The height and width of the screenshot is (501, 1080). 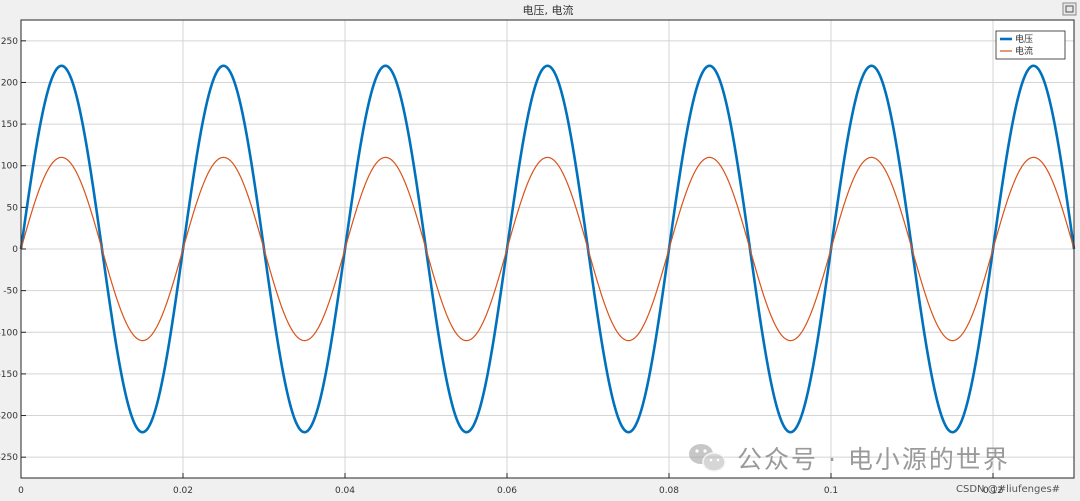 What do you see at coordinates (1008, 489) in the screenshot?
I see `csdn-credit: CSDN @#liufenges#` at bounding box center [1008, 489].